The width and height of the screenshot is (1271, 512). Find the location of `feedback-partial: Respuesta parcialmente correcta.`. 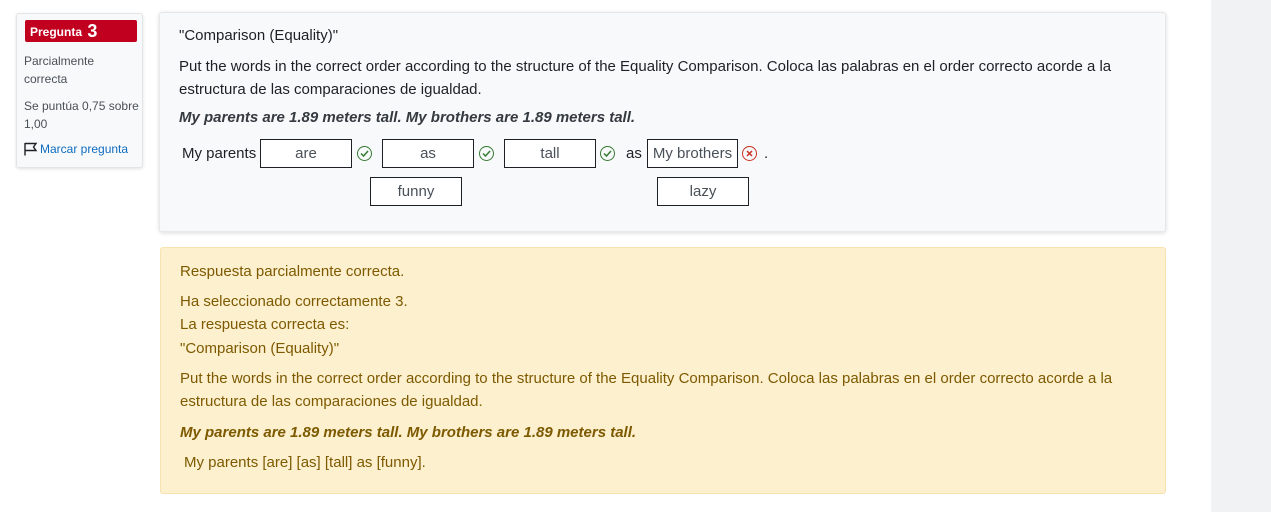

feedback-partial: Respuesta parcialmente correcta. is located at coordinates (292, 271).